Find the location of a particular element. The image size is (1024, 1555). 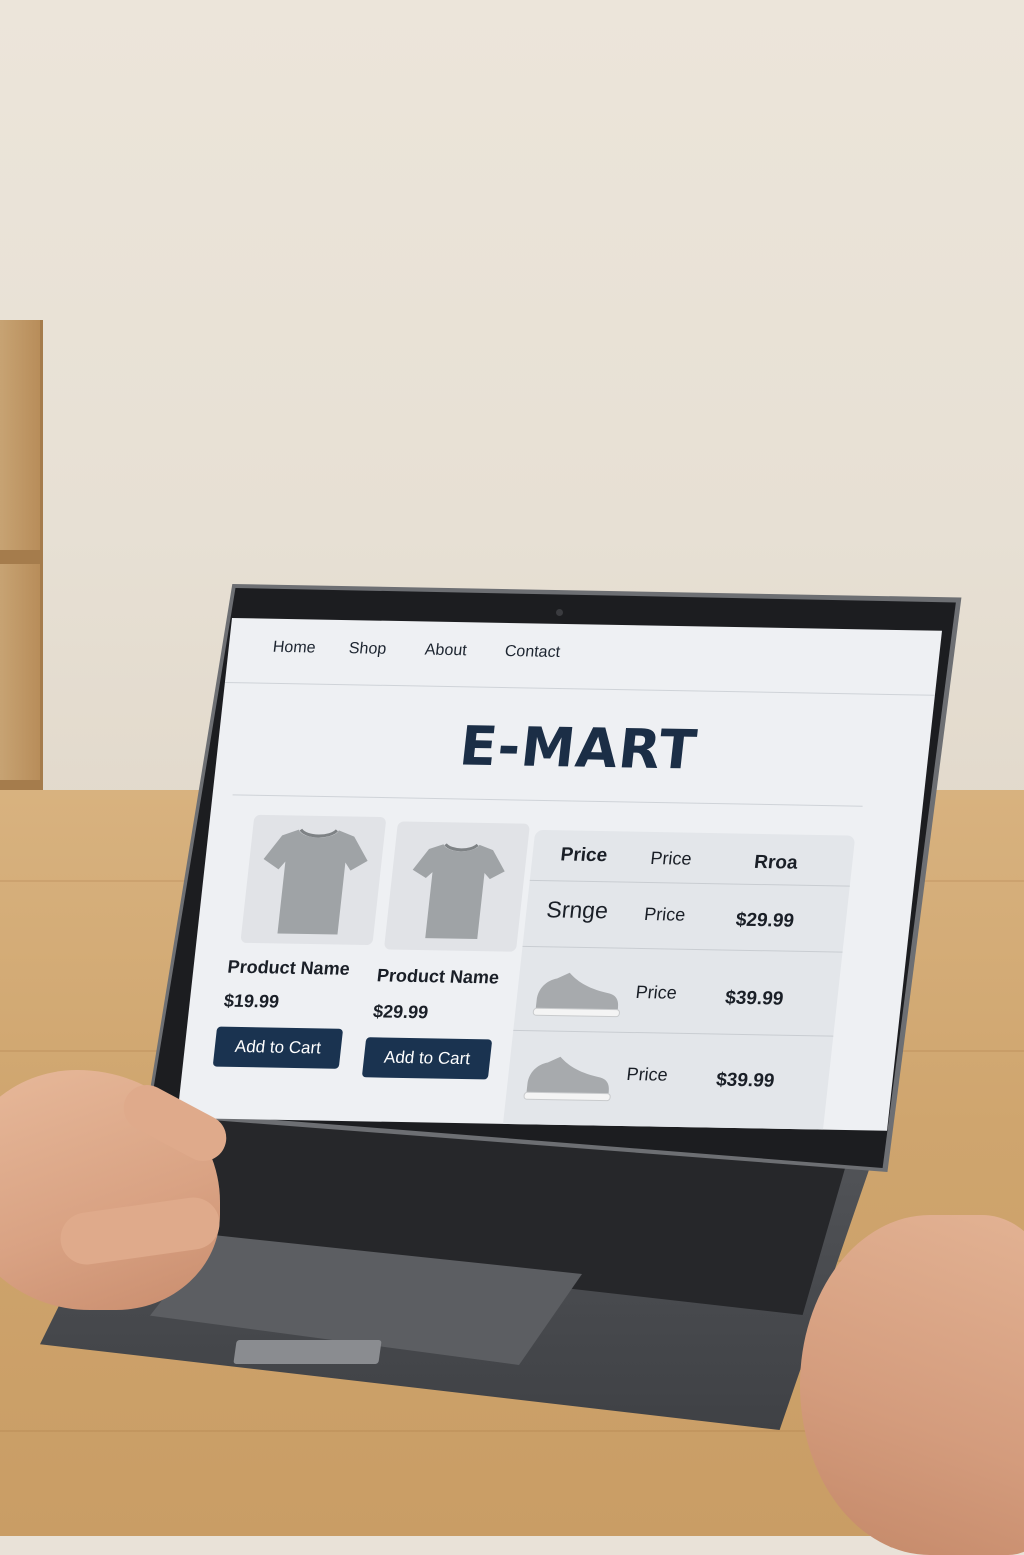

nav-contact-link: Contact is located at coordinates (532, 652).